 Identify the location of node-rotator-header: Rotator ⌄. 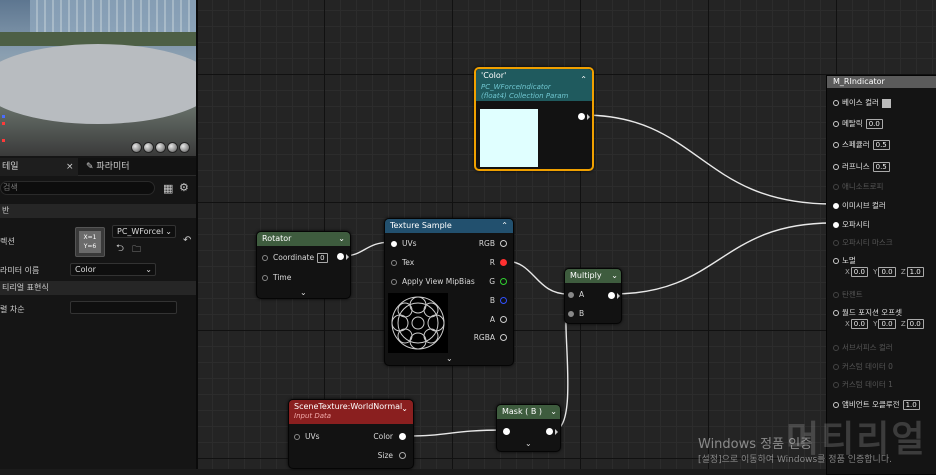
(303, 239).